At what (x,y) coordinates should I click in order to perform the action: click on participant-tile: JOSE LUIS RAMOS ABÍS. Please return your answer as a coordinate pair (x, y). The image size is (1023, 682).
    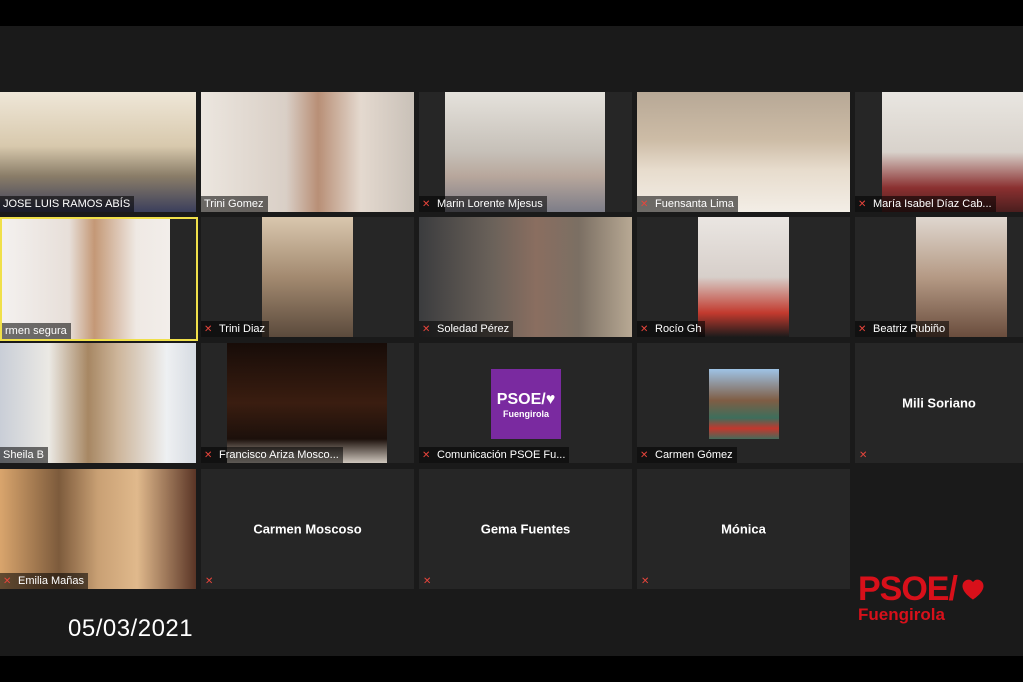
    Looking at the image, I should click on (98, 152).